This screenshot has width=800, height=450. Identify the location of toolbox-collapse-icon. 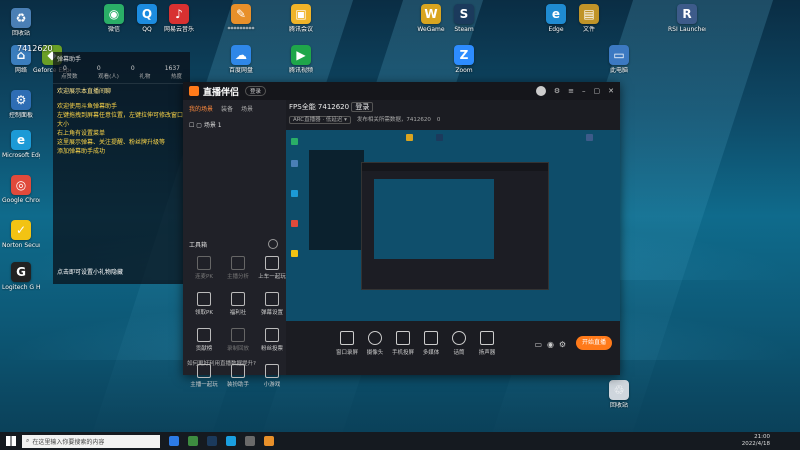
(273, 244).